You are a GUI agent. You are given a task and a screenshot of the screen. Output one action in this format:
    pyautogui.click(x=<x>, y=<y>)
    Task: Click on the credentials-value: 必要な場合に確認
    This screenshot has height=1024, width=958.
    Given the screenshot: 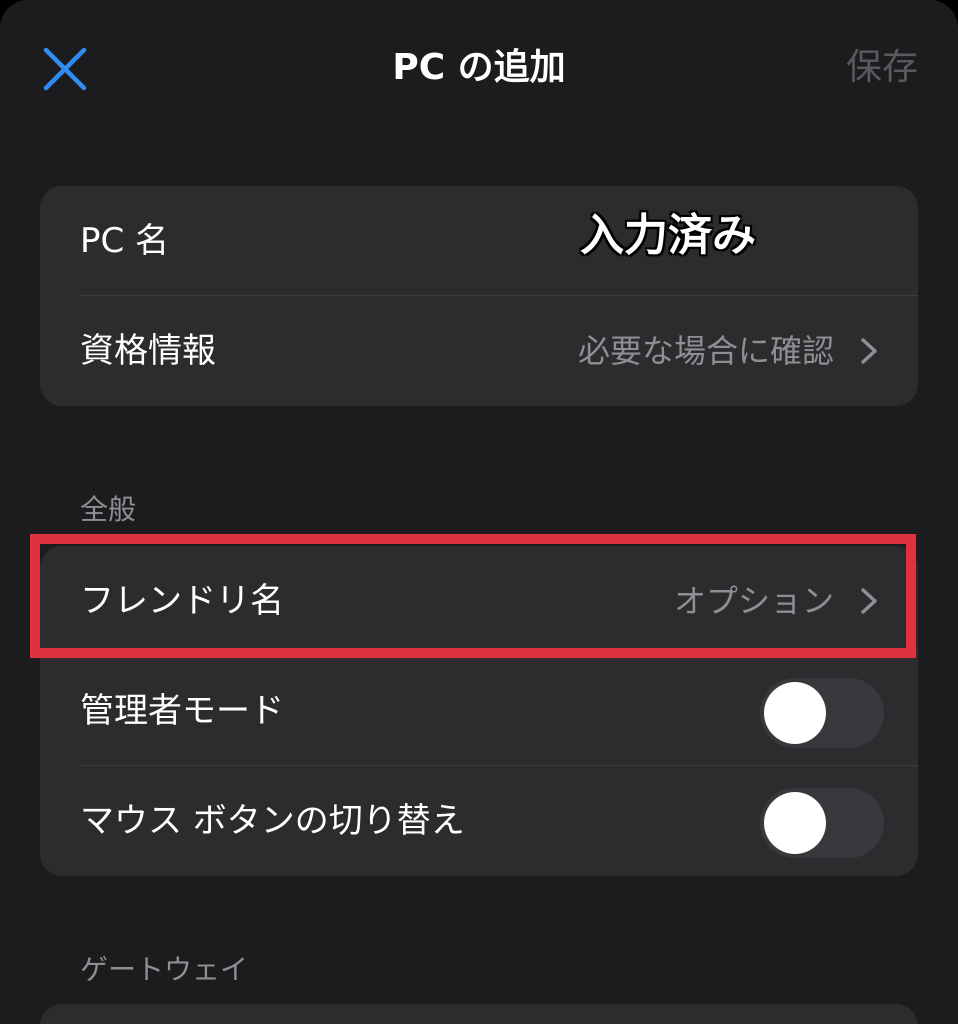 What is the action you would take?
    pyautogui.click(x=705, y=351)
    